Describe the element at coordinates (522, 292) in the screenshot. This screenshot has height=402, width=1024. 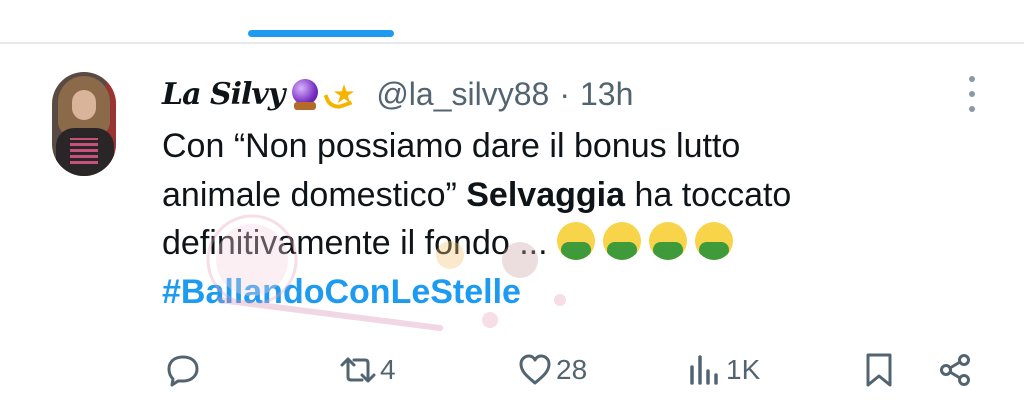
I see `tweet-text-line: #BallandoConLeStelle` at that location.